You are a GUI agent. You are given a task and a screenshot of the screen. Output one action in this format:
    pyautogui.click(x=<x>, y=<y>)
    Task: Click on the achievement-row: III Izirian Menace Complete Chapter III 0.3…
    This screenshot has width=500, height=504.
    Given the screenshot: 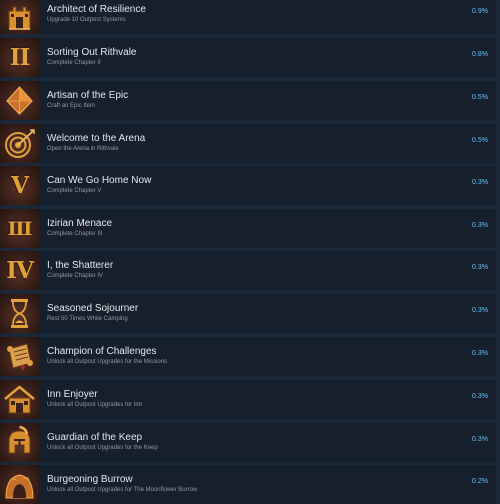 What is the action you would take?
    pyautogui.click(x=248, y=228)
    